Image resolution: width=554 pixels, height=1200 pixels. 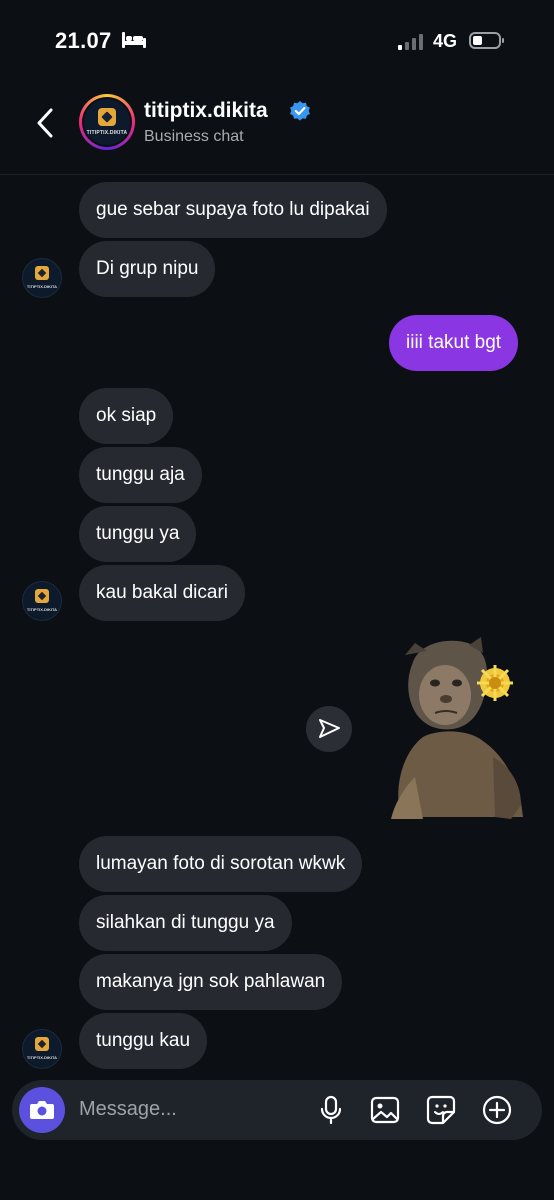 I want to click on message-bubble-incoming: gue sebar supaya foto lu dipakai, so click(x=233, y=210).